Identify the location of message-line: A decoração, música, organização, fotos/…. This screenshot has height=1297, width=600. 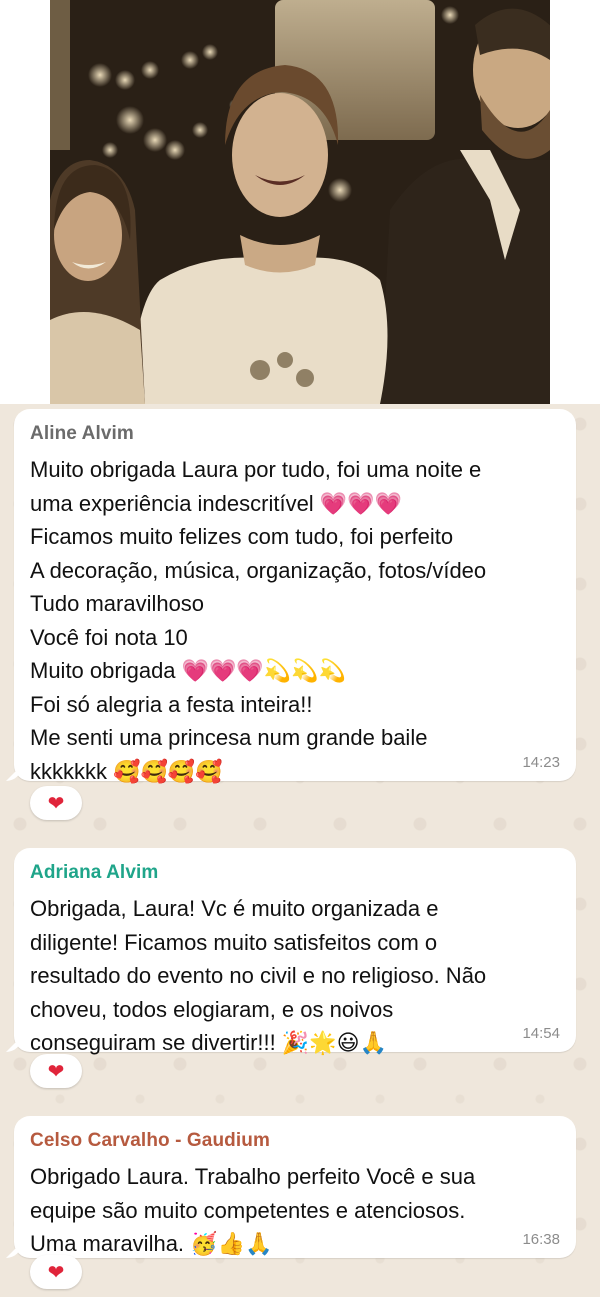
(258, 570).